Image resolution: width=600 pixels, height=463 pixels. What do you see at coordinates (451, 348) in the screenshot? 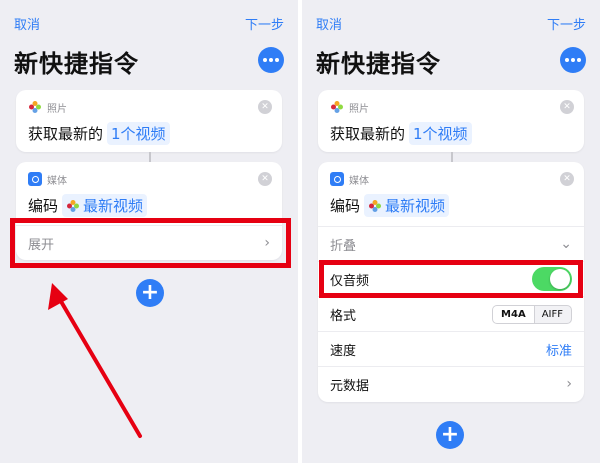
I see `speed-row: 速度 标准` at bounding box center [451, 348].